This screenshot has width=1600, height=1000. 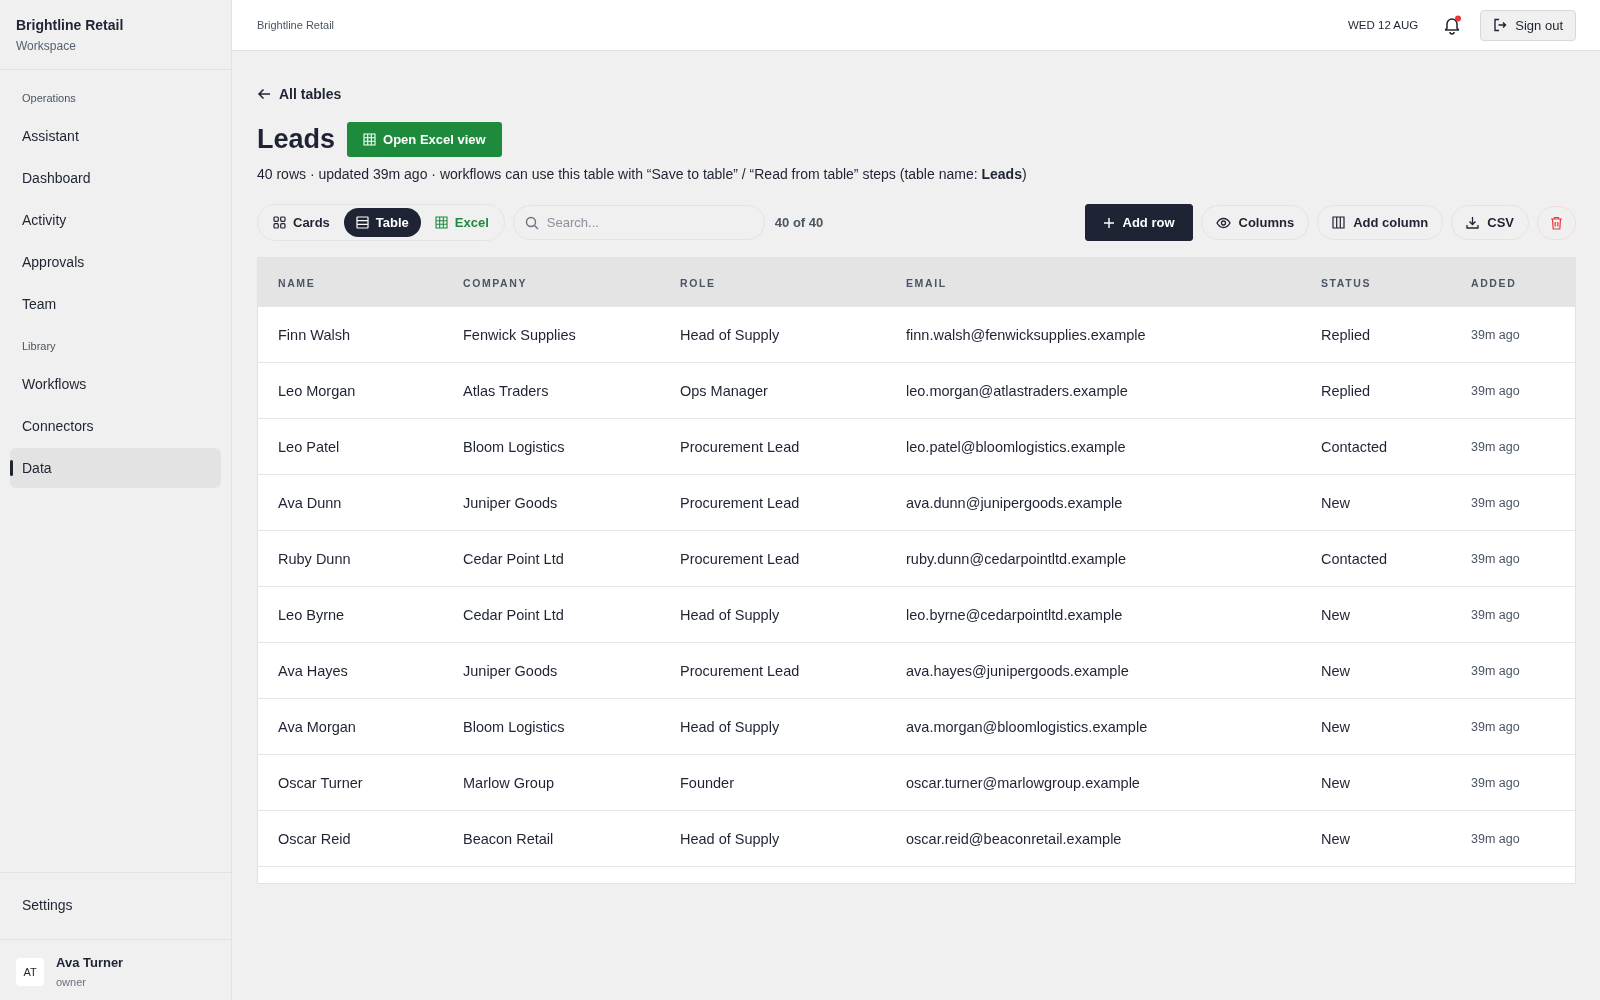 I want to click on sign-out-icon, so click(x=1500, y=25).